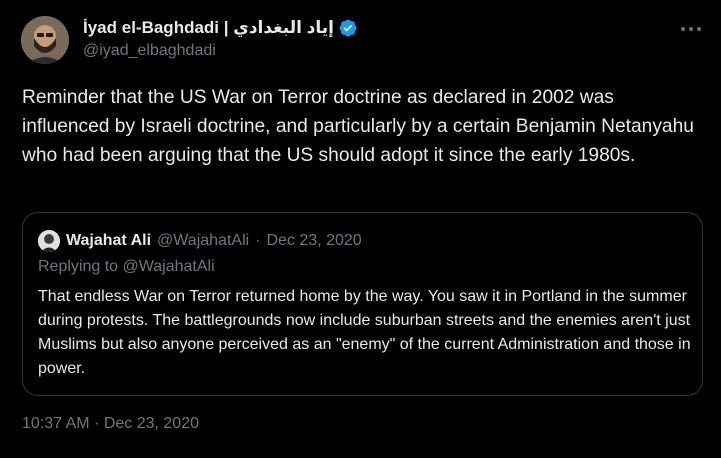 The image size is (721, 458). I want to click on verified-badge-icon, so click(348, 28).